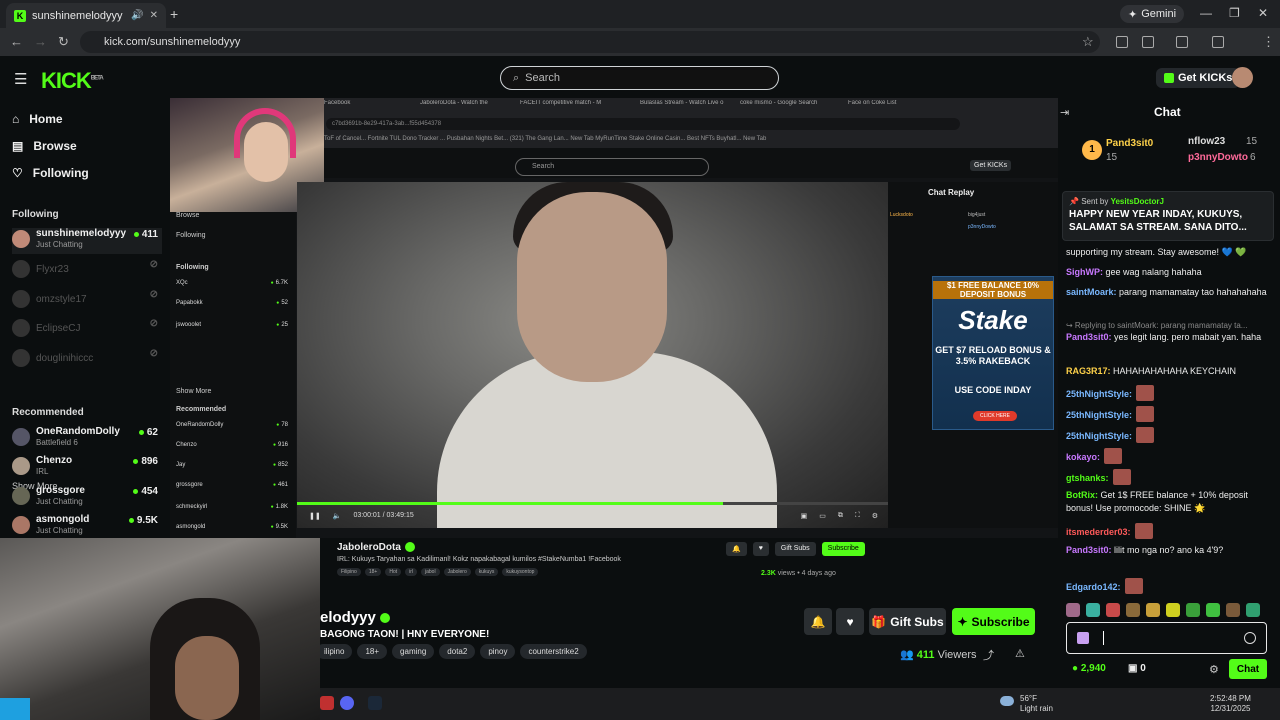  I want to click on share-icon: ⤴, so click(988, 655).